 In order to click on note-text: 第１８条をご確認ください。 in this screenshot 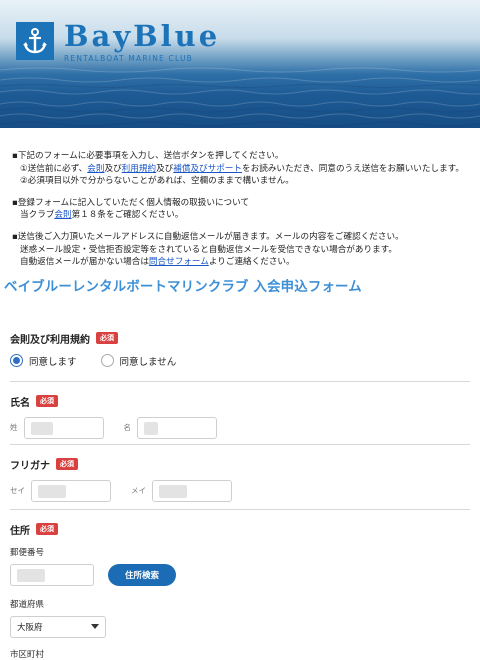, I will do `click(127, 215)`.